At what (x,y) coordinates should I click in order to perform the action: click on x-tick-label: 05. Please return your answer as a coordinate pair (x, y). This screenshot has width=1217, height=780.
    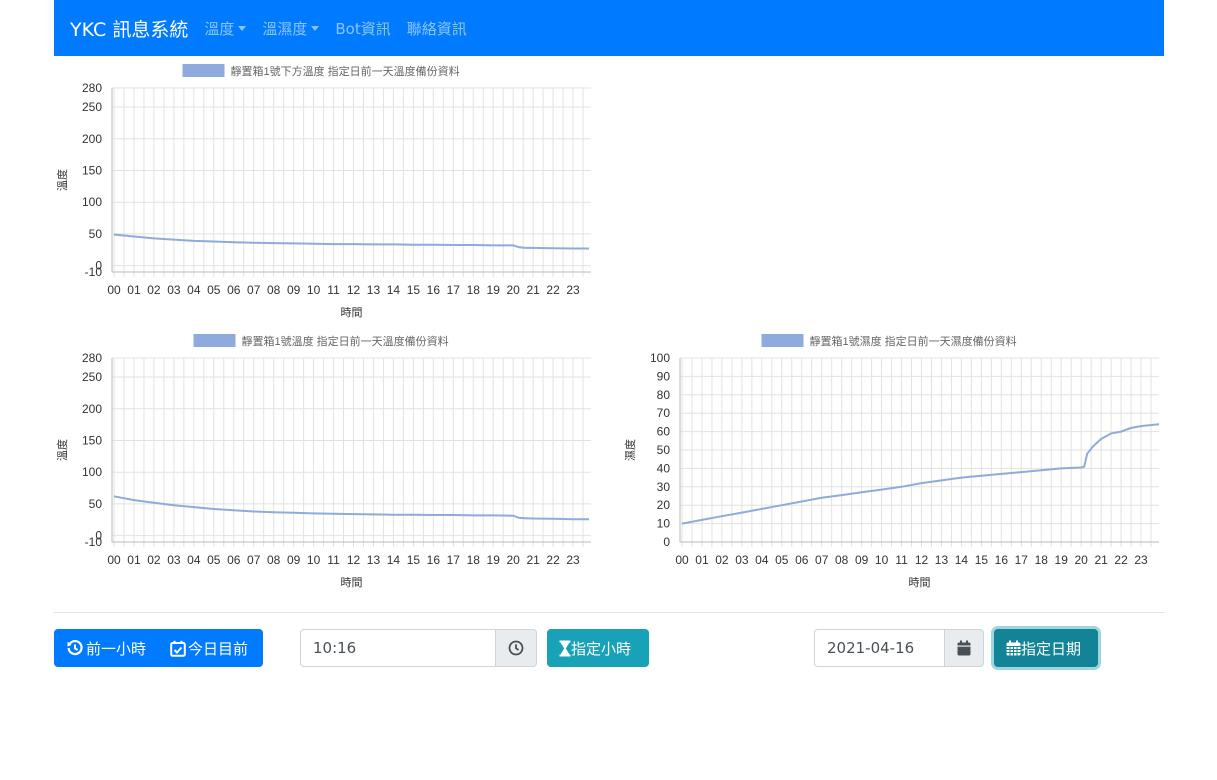
    Looking at the image, I should click on (214, 560).